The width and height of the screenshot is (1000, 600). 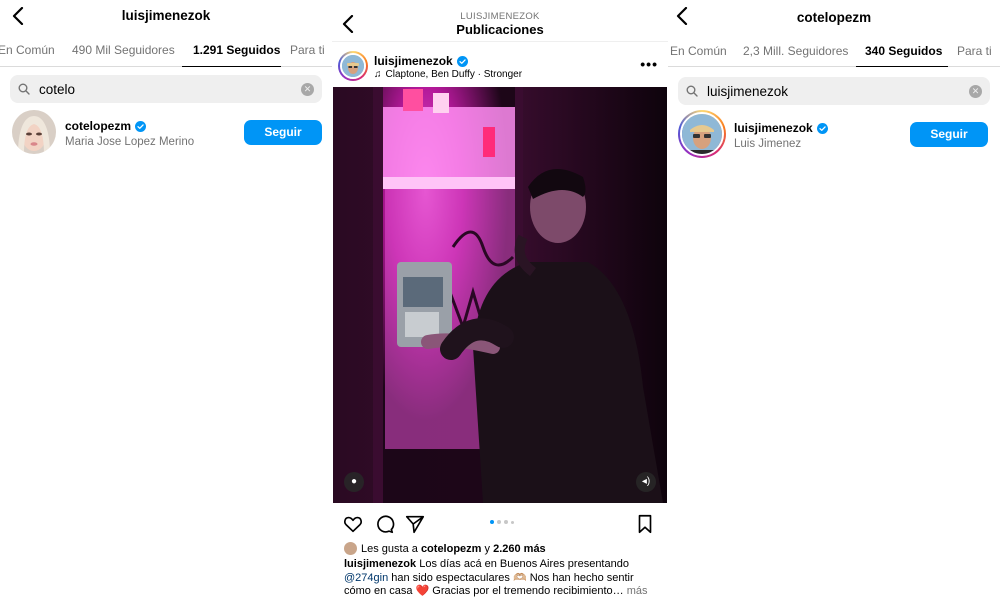 What do you see at coordinates (645, 524) in the screenshot?
I see `save-bookmark-icon` at bounding box center [645, 524].